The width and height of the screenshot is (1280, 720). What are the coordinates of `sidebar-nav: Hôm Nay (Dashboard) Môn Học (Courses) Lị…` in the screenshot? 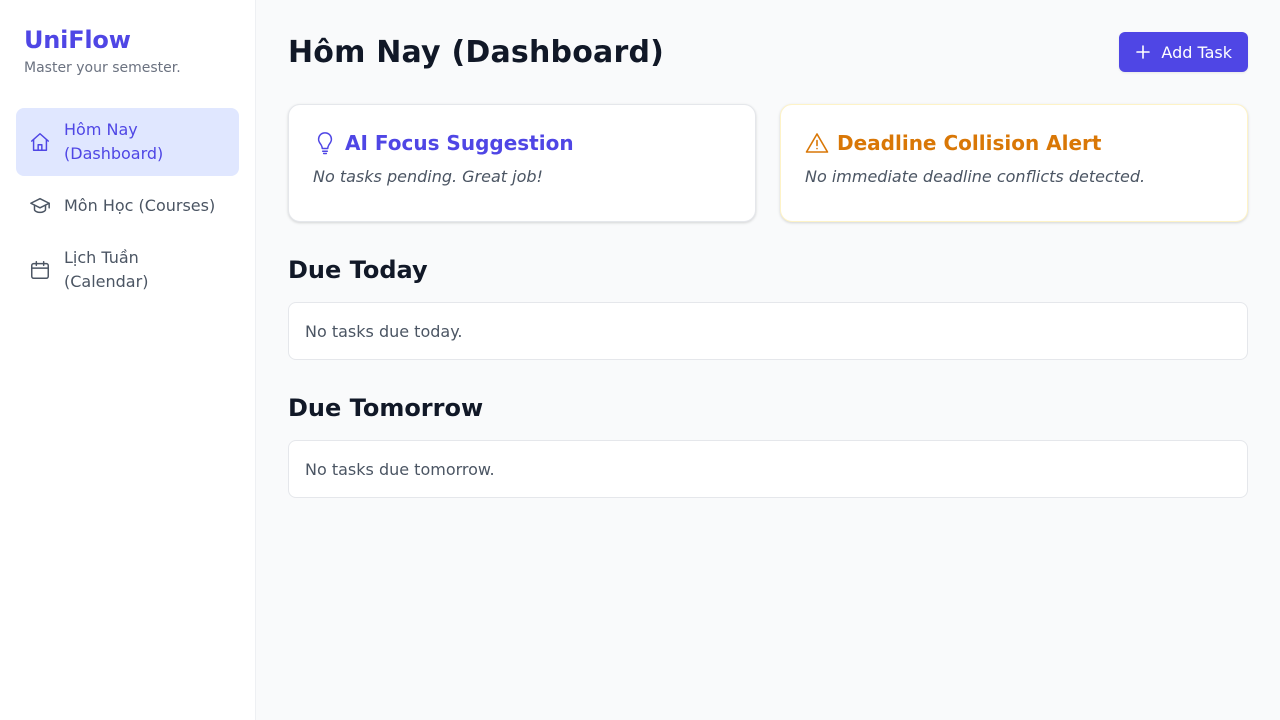 It's located at (127, 206).